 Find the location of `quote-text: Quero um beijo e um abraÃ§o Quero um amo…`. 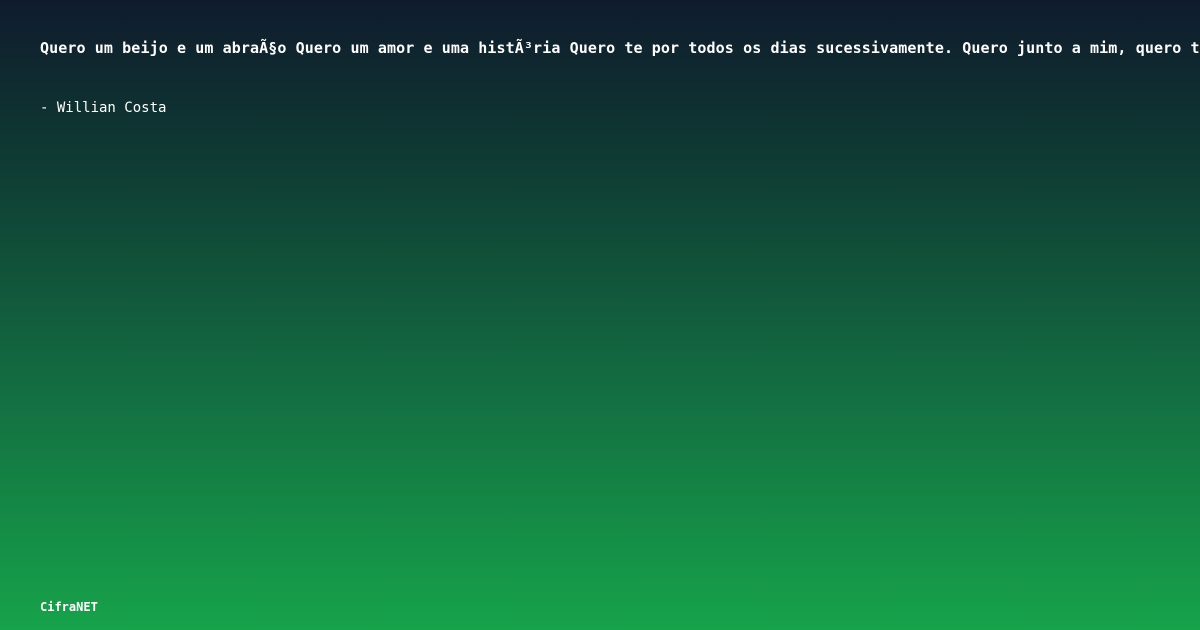

quote-text: Quero um beijo e um abraÃ§o Quero um amo… is located at coordinates (620, 48).